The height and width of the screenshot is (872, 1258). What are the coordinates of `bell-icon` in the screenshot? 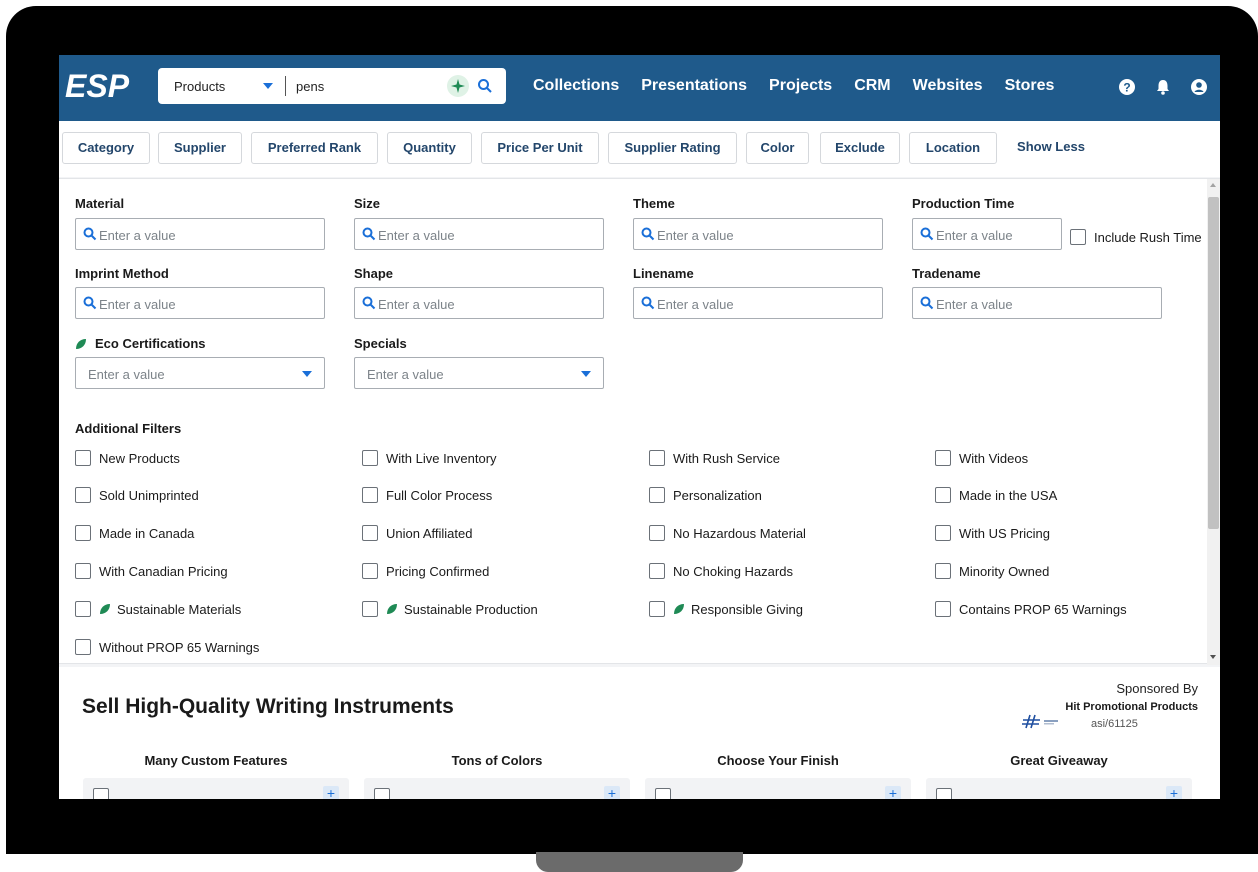 It's located at (1163, 87).